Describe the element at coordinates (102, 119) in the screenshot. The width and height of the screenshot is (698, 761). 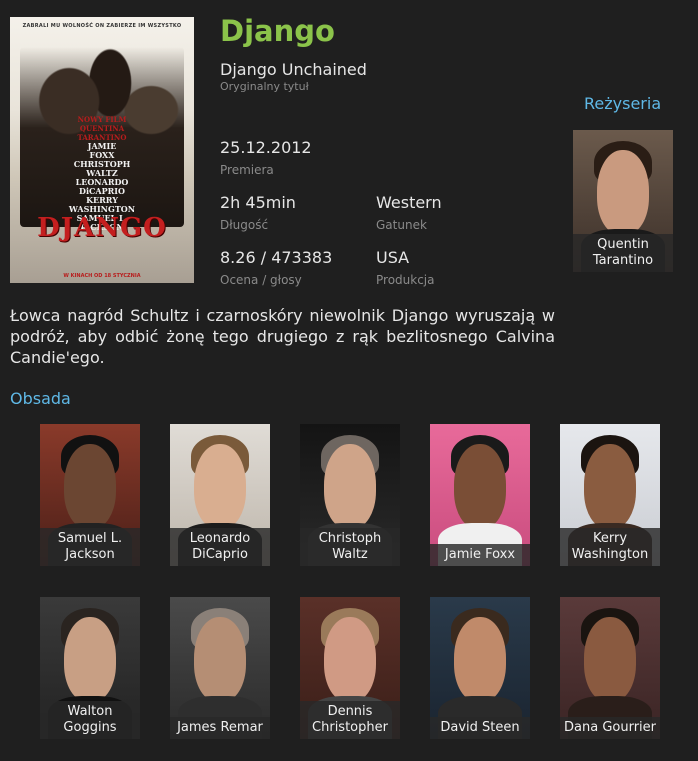
I see `poster-credit: NOWY FILM` at that location.